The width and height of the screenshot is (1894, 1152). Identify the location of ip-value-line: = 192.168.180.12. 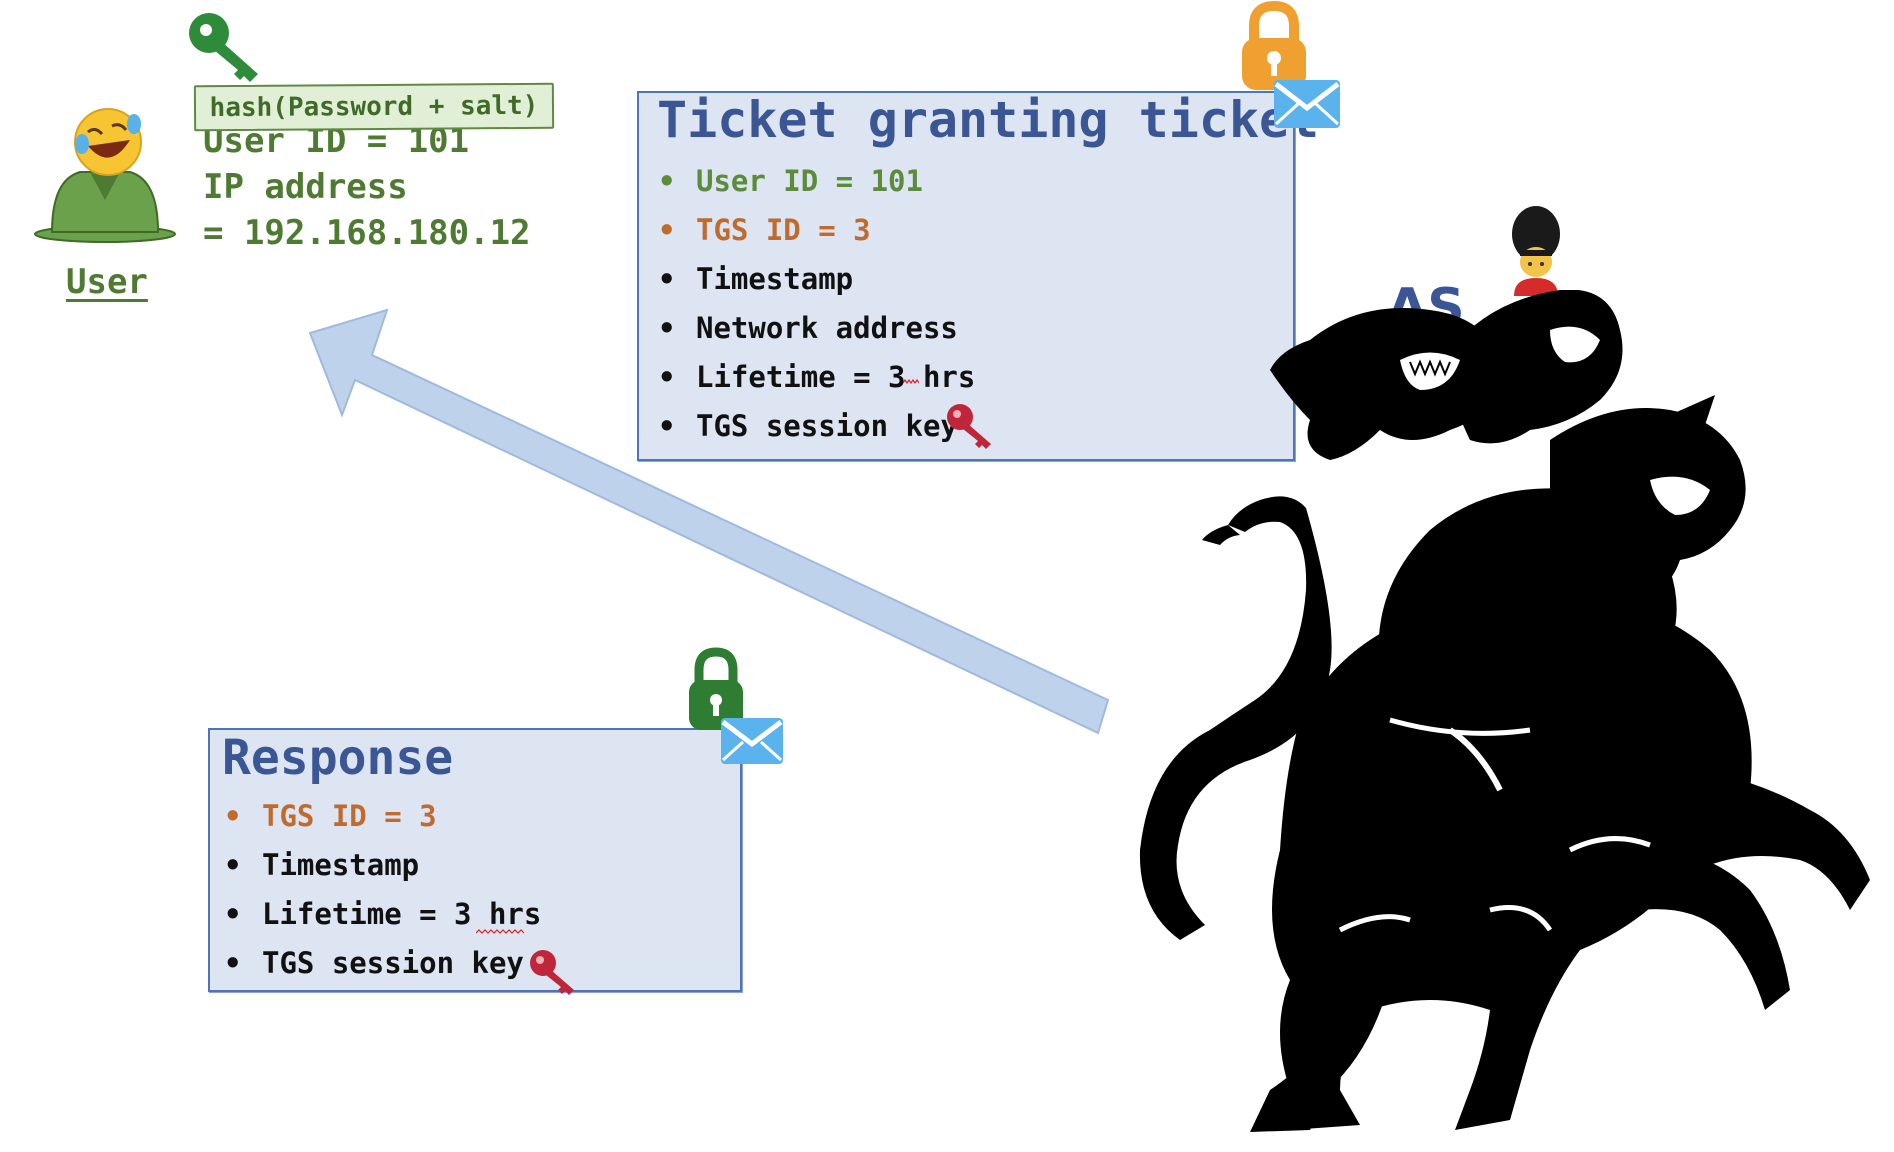
(367, 233).